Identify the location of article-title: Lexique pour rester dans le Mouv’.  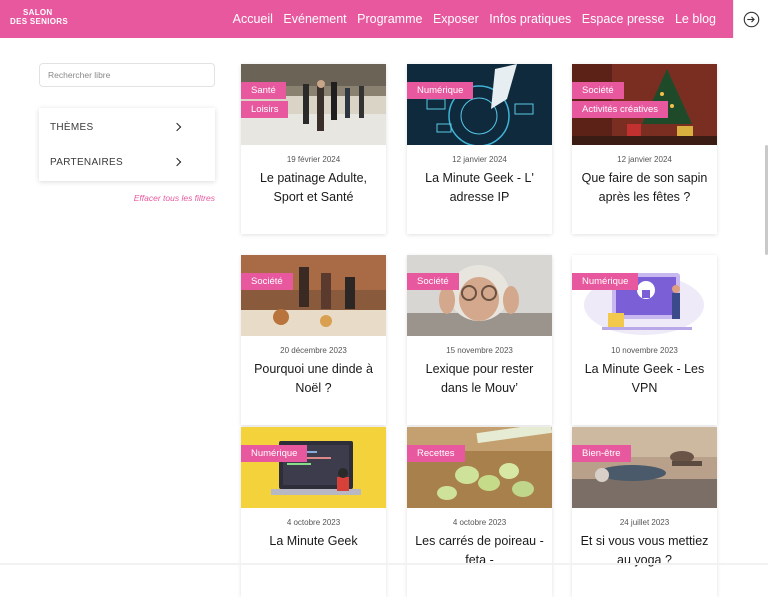
(479, 379).